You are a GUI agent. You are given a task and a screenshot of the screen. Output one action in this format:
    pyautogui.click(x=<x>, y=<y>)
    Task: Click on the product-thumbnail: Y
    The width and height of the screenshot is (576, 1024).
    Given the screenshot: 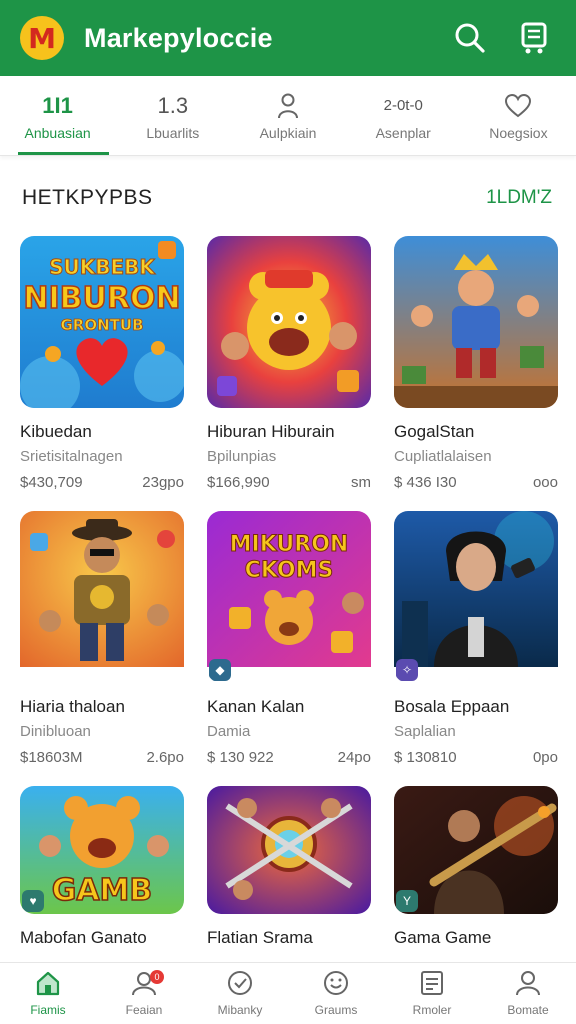 What is the action you would take?
    pyautogui.click(x=476, y=850)
    